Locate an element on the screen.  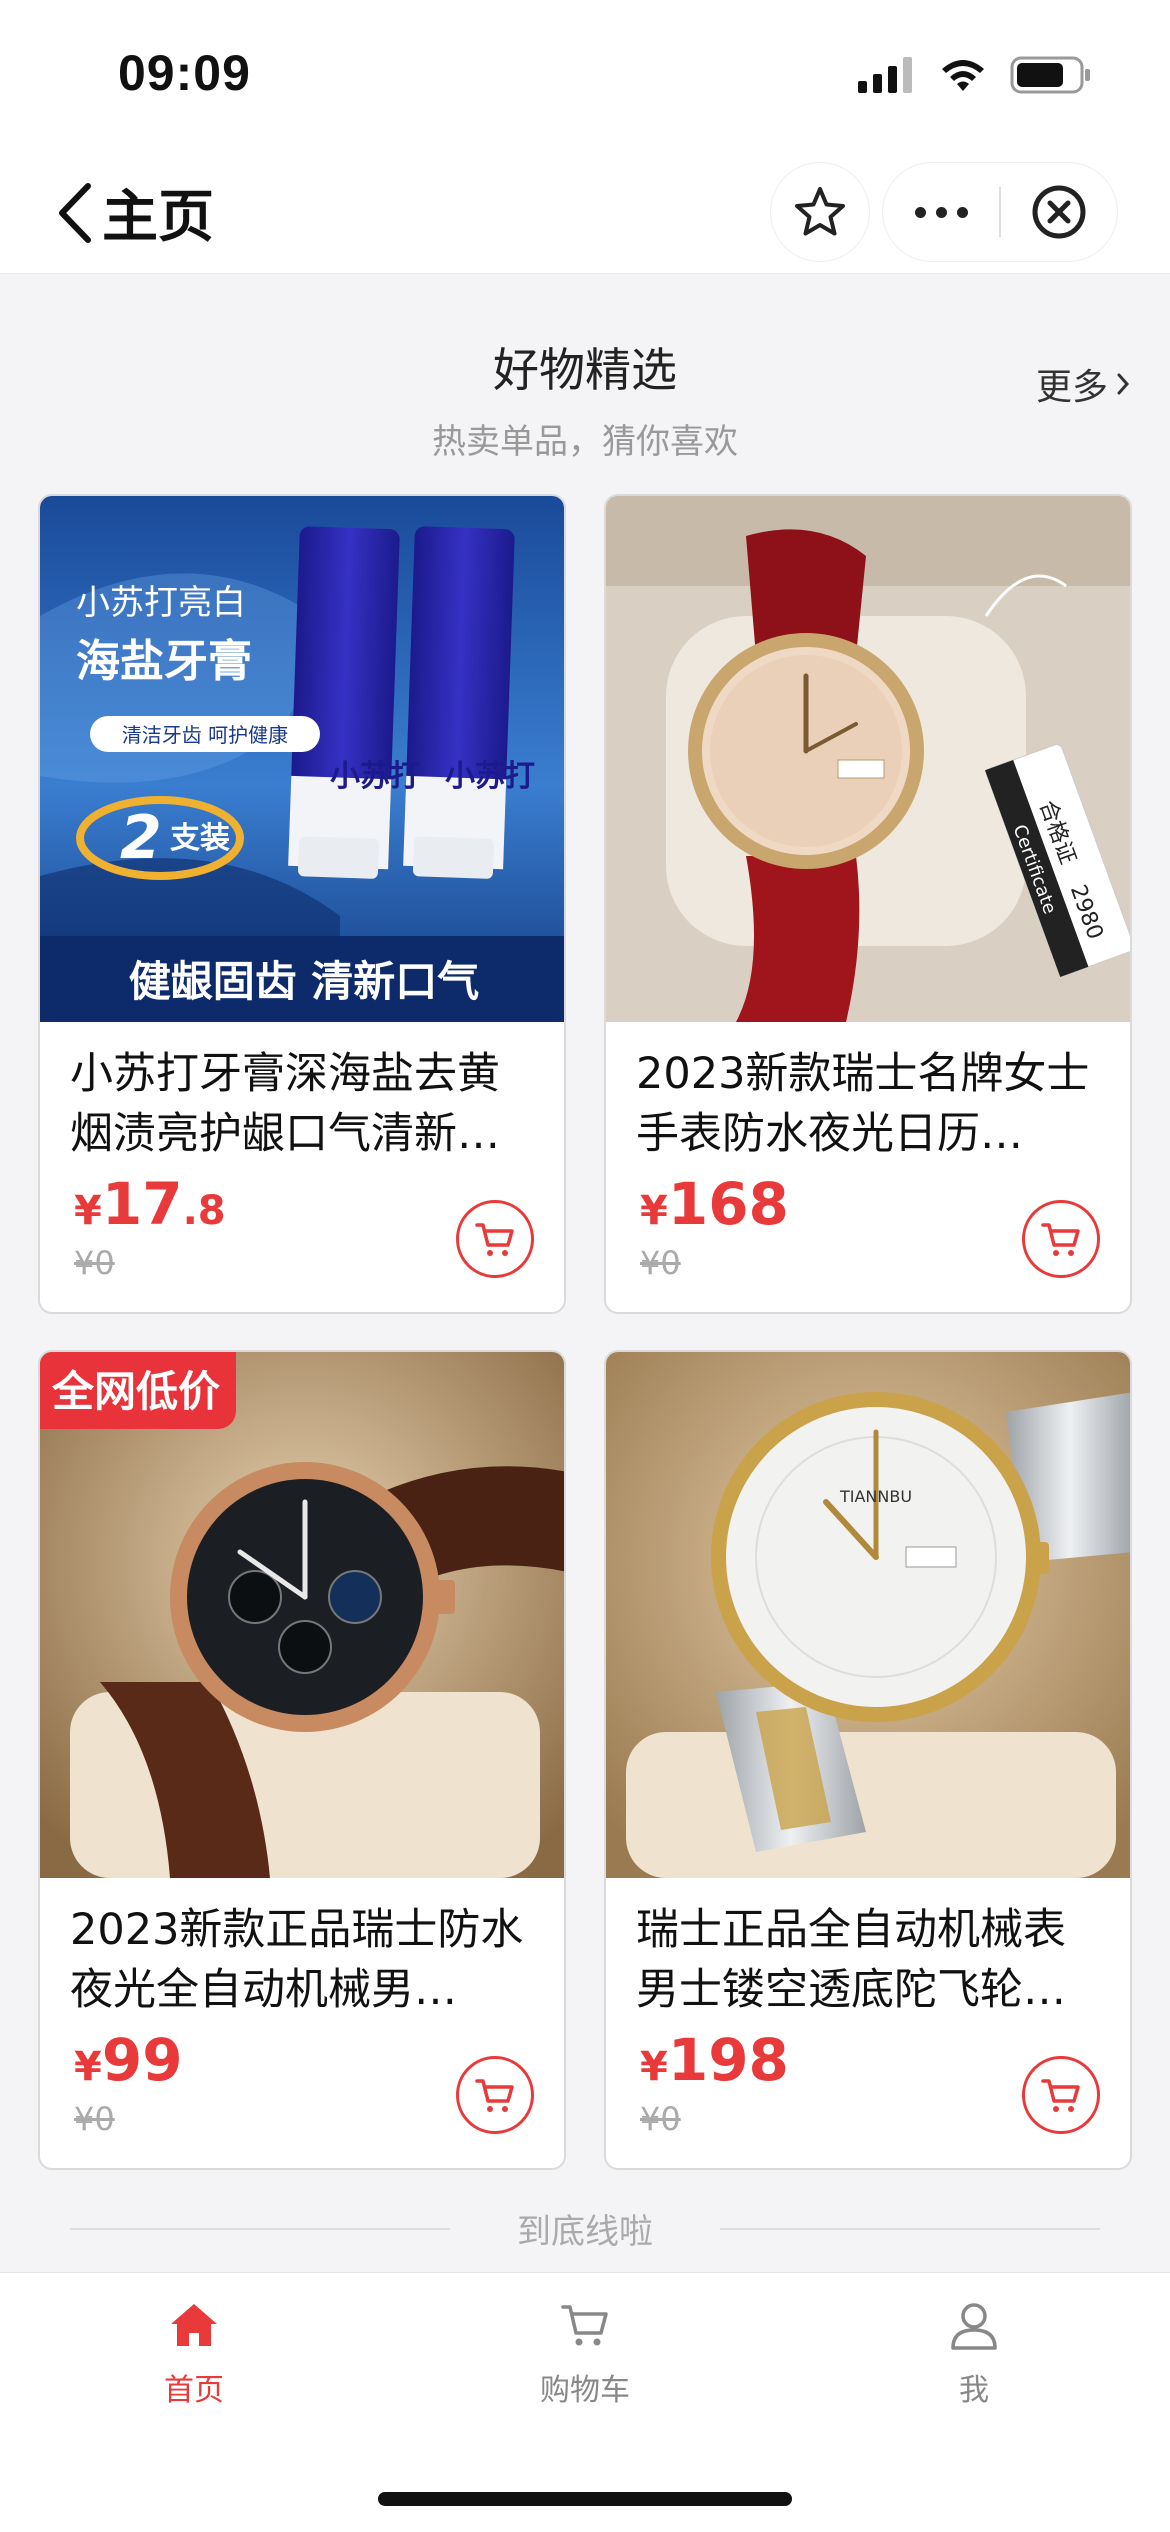
section-subtitle: 热卖单品，猜你喜欢 is located at coordinates (585, 442).